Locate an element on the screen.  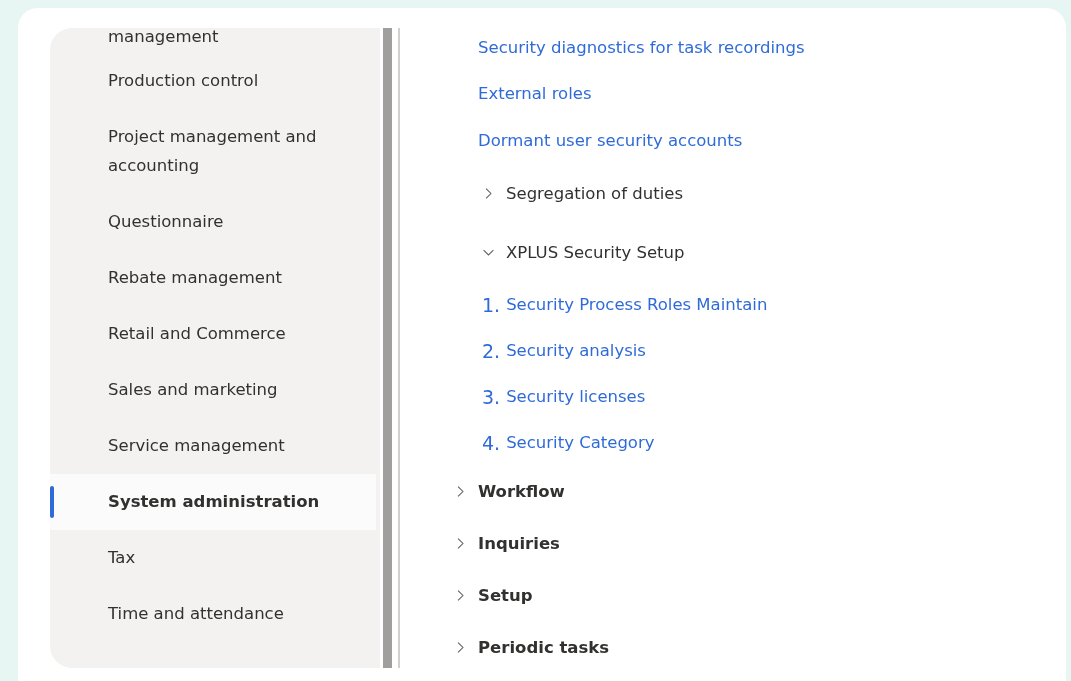
sidebar-item: Questionnaire is located at coordinates (215, 222).